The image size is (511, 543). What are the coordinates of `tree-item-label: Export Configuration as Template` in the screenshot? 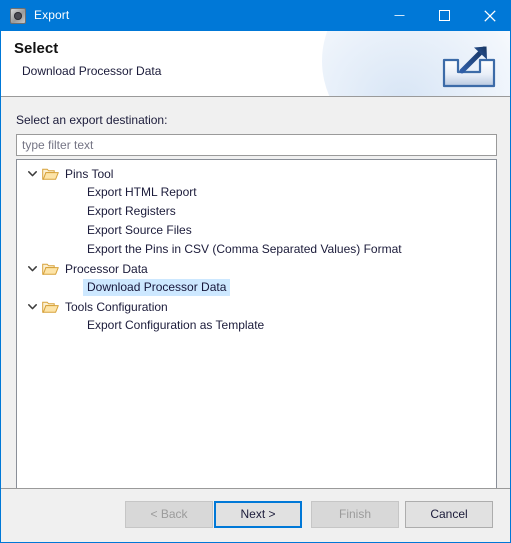 It's located at (176, 325).